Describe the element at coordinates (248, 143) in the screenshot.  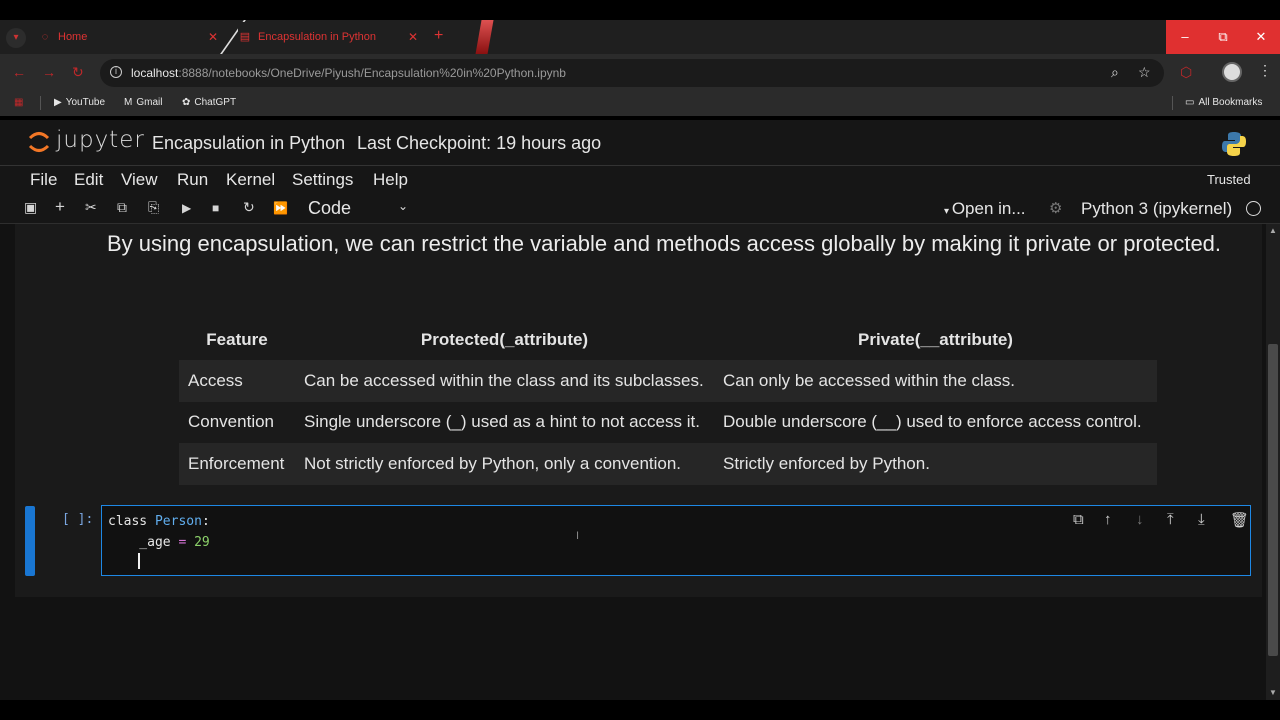
I see `notebook-title: Encapsulation in Python` at that location.